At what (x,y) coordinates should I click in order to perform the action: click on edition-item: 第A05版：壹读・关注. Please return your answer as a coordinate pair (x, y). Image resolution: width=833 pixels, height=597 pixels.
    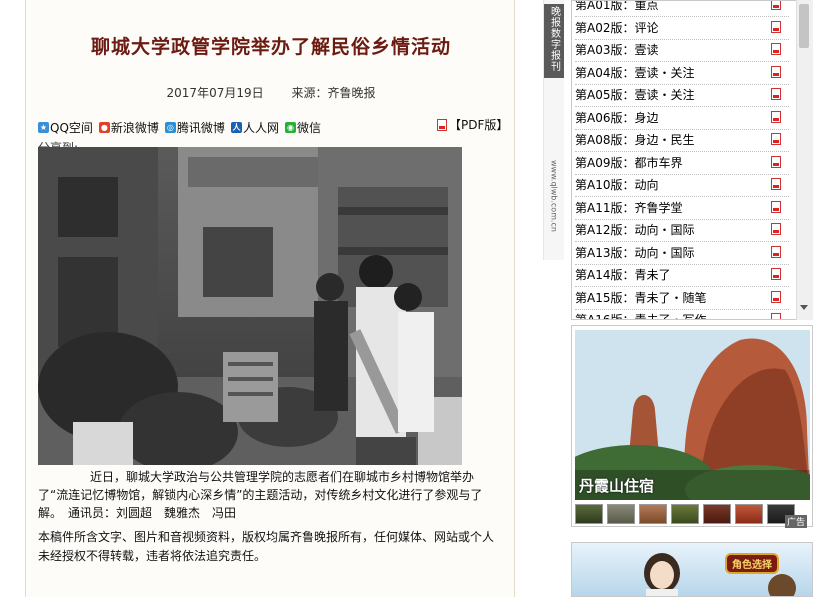
    Looking at the image, I should click on (682, 95).